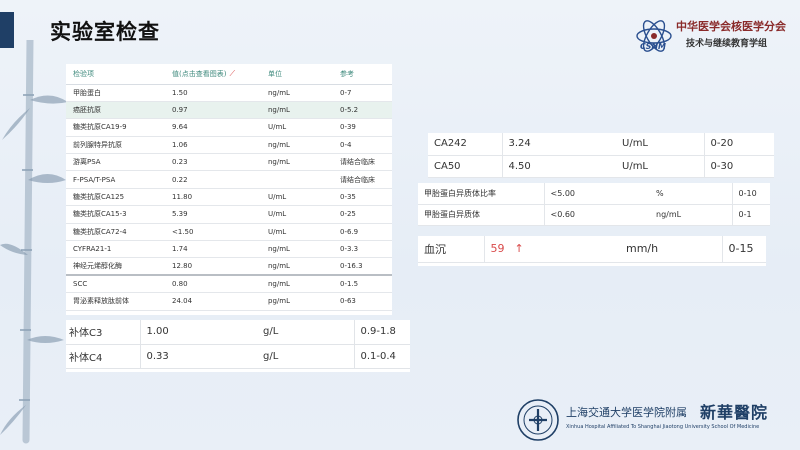 The image size is (800, 450). I want to click on esr-panel: 血沉 59 ↑ mm/h 0-15, so click(592, 251).